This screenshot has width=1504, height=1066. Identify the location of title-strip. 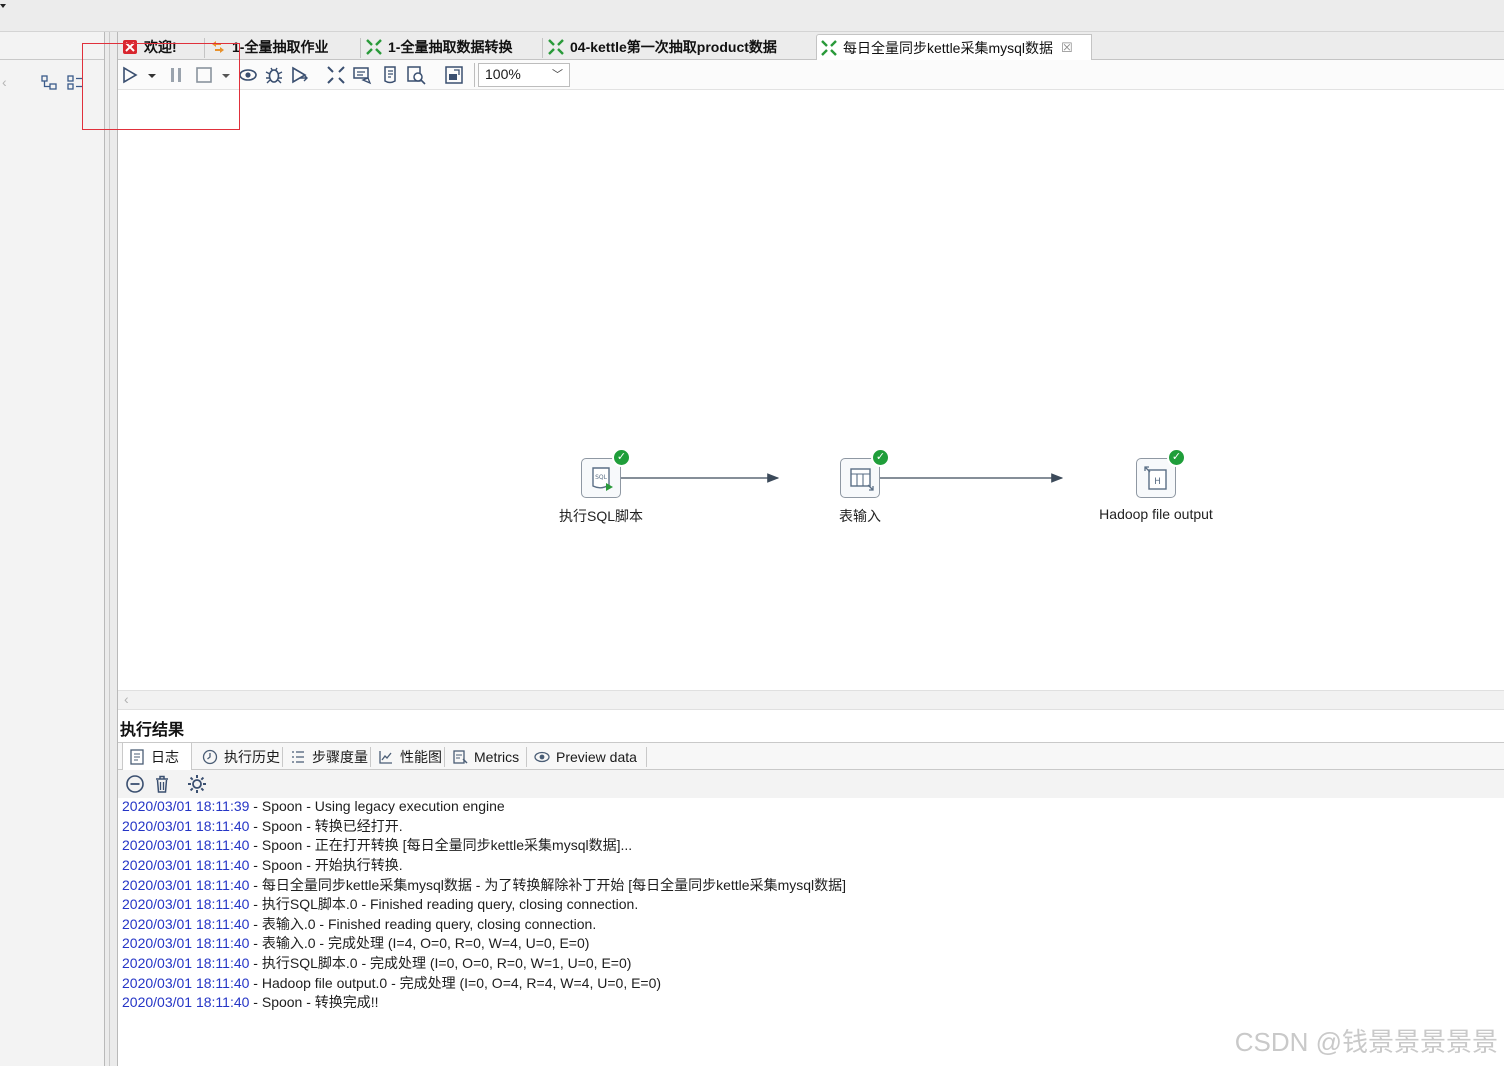
(752, 16).